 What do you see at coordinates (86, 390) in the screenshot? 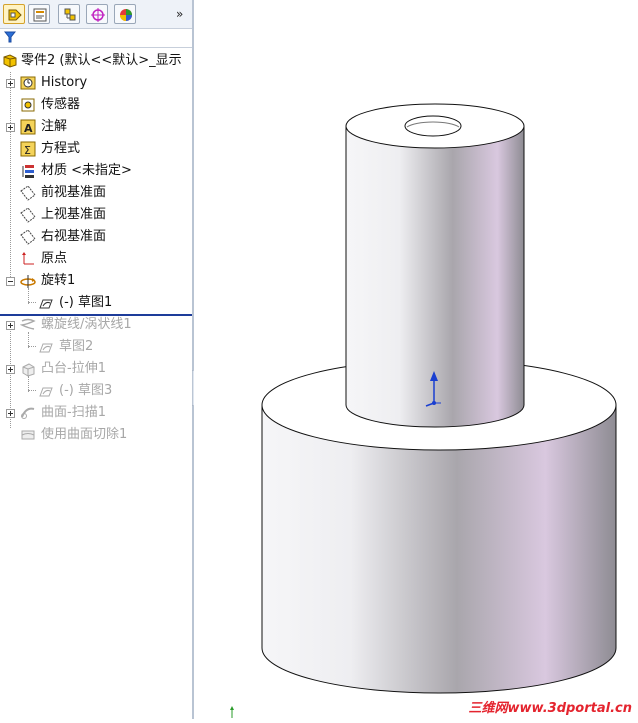
I see `tree-item-label: (-) 草图3` at bounding box center [86, 390].